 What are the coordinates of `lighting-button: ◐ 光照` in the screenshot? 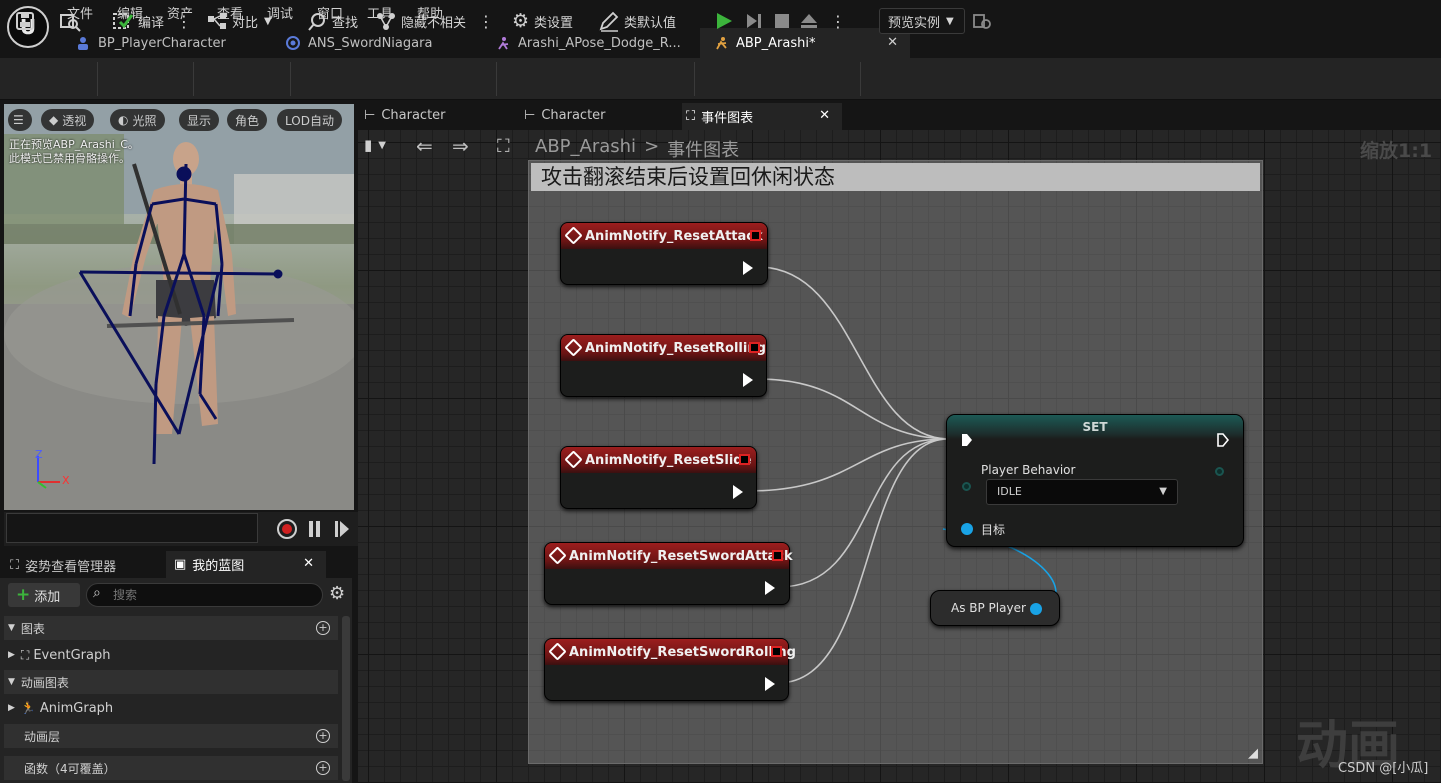 It's located at (137, 120).